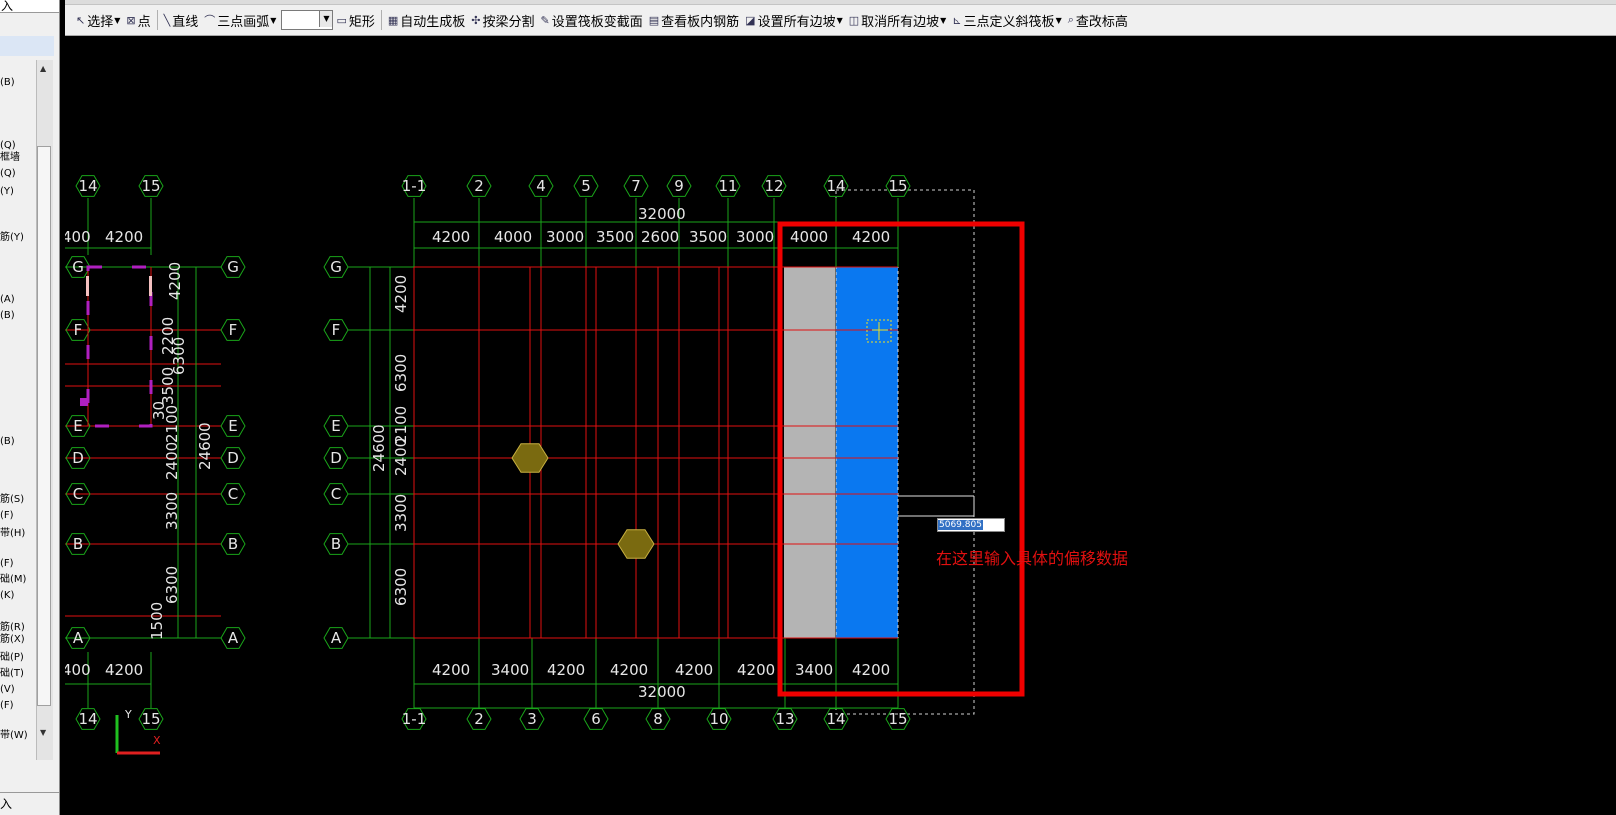  I want to click on tool-button-5: ▭ 矩形, so click(355, 20).